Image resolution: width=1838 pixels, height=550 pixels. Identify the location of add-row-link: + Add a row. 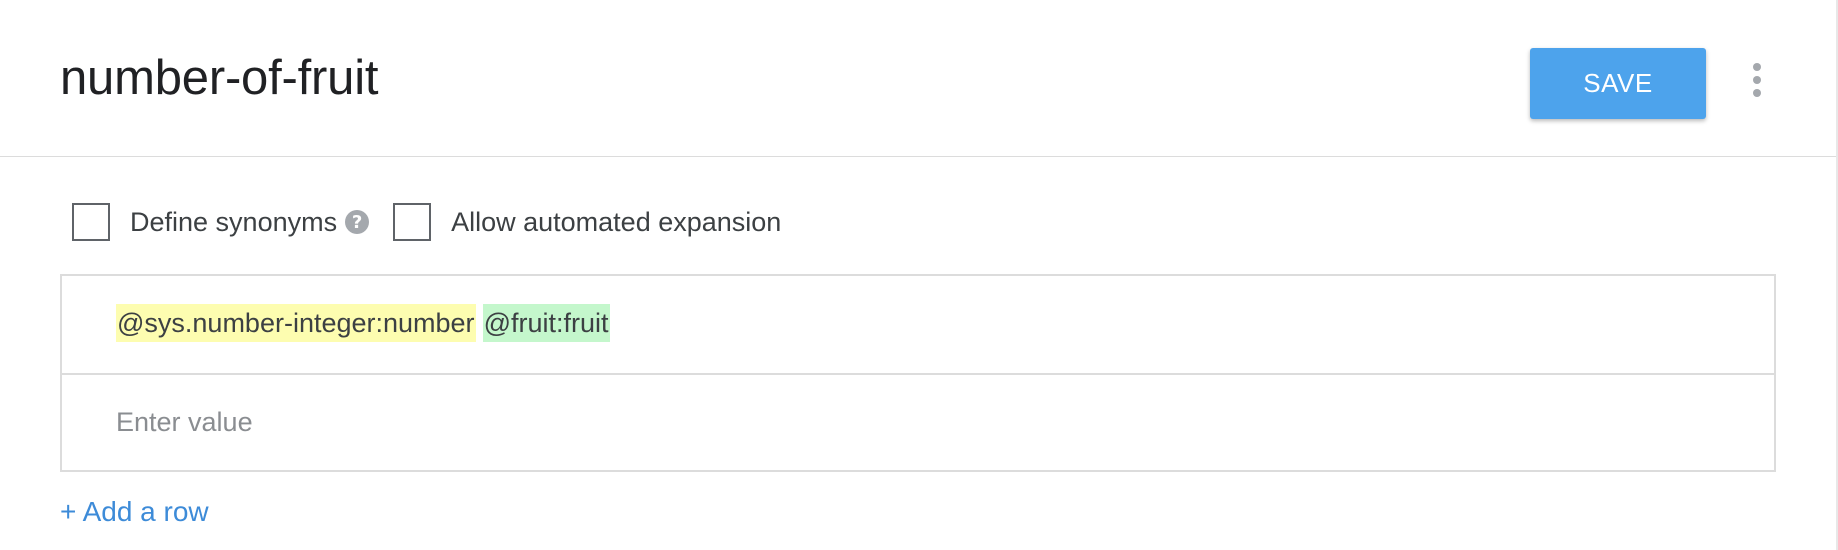
(134, 512).